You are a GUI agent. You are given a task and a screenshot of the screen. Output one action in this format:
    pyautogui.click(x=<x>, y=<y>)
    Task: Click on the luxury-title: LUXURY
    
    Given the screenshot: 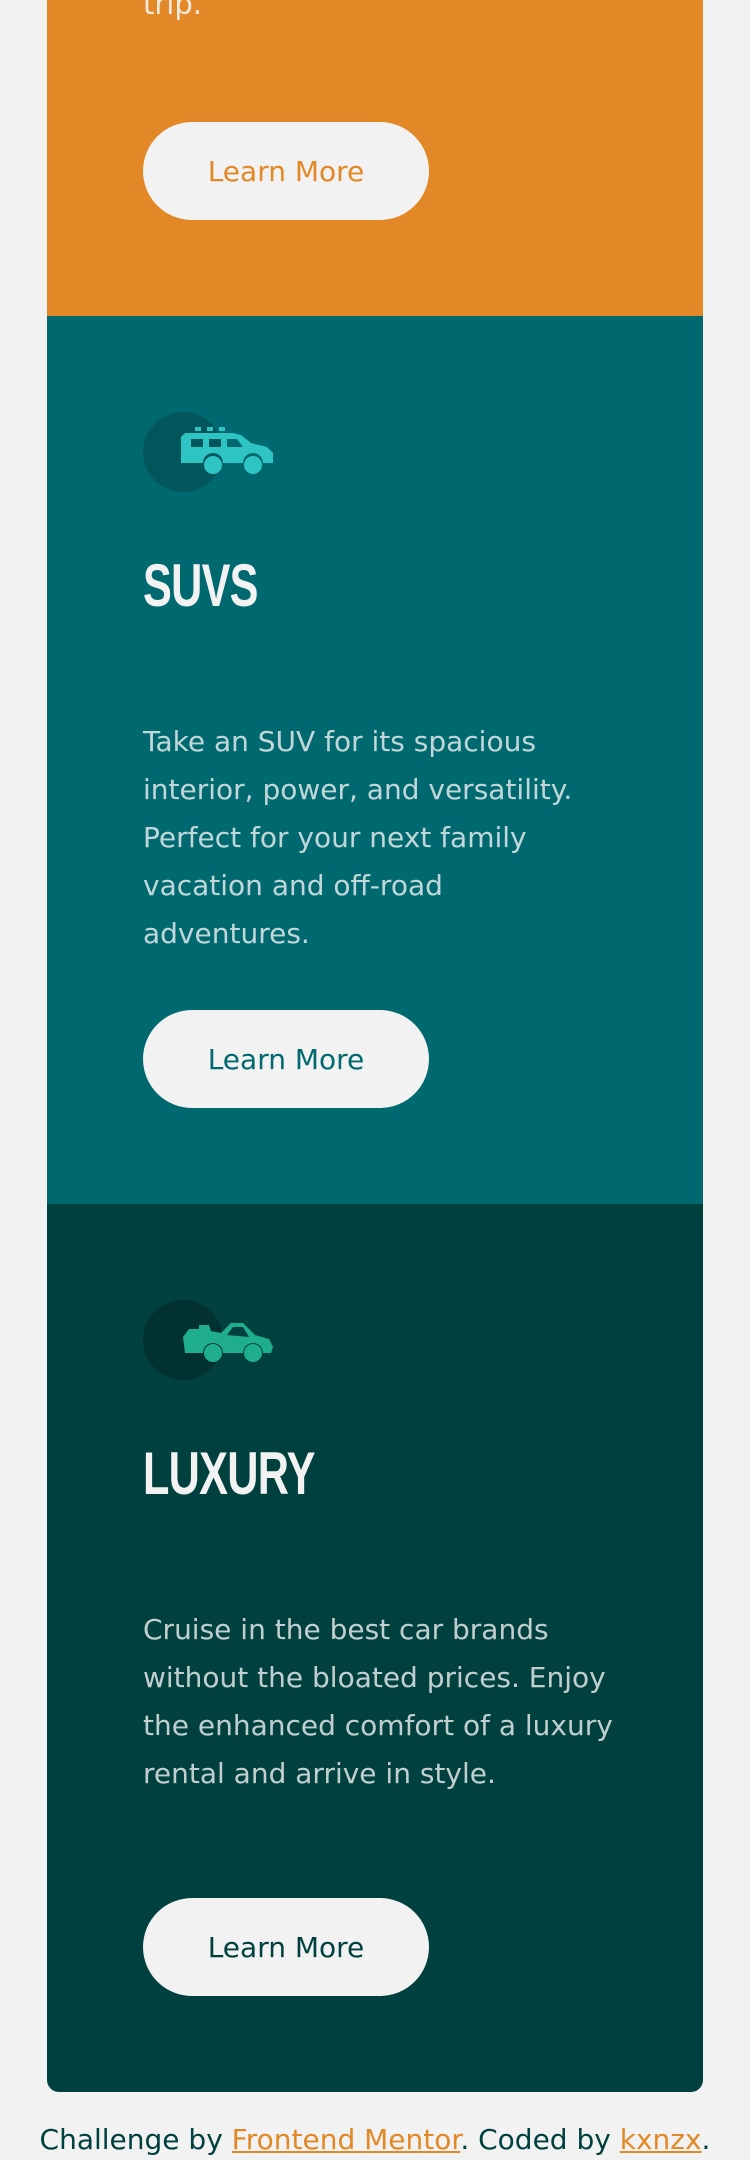 What is the action you would take?
    pyautogui.click(x=229, y=1473)
    